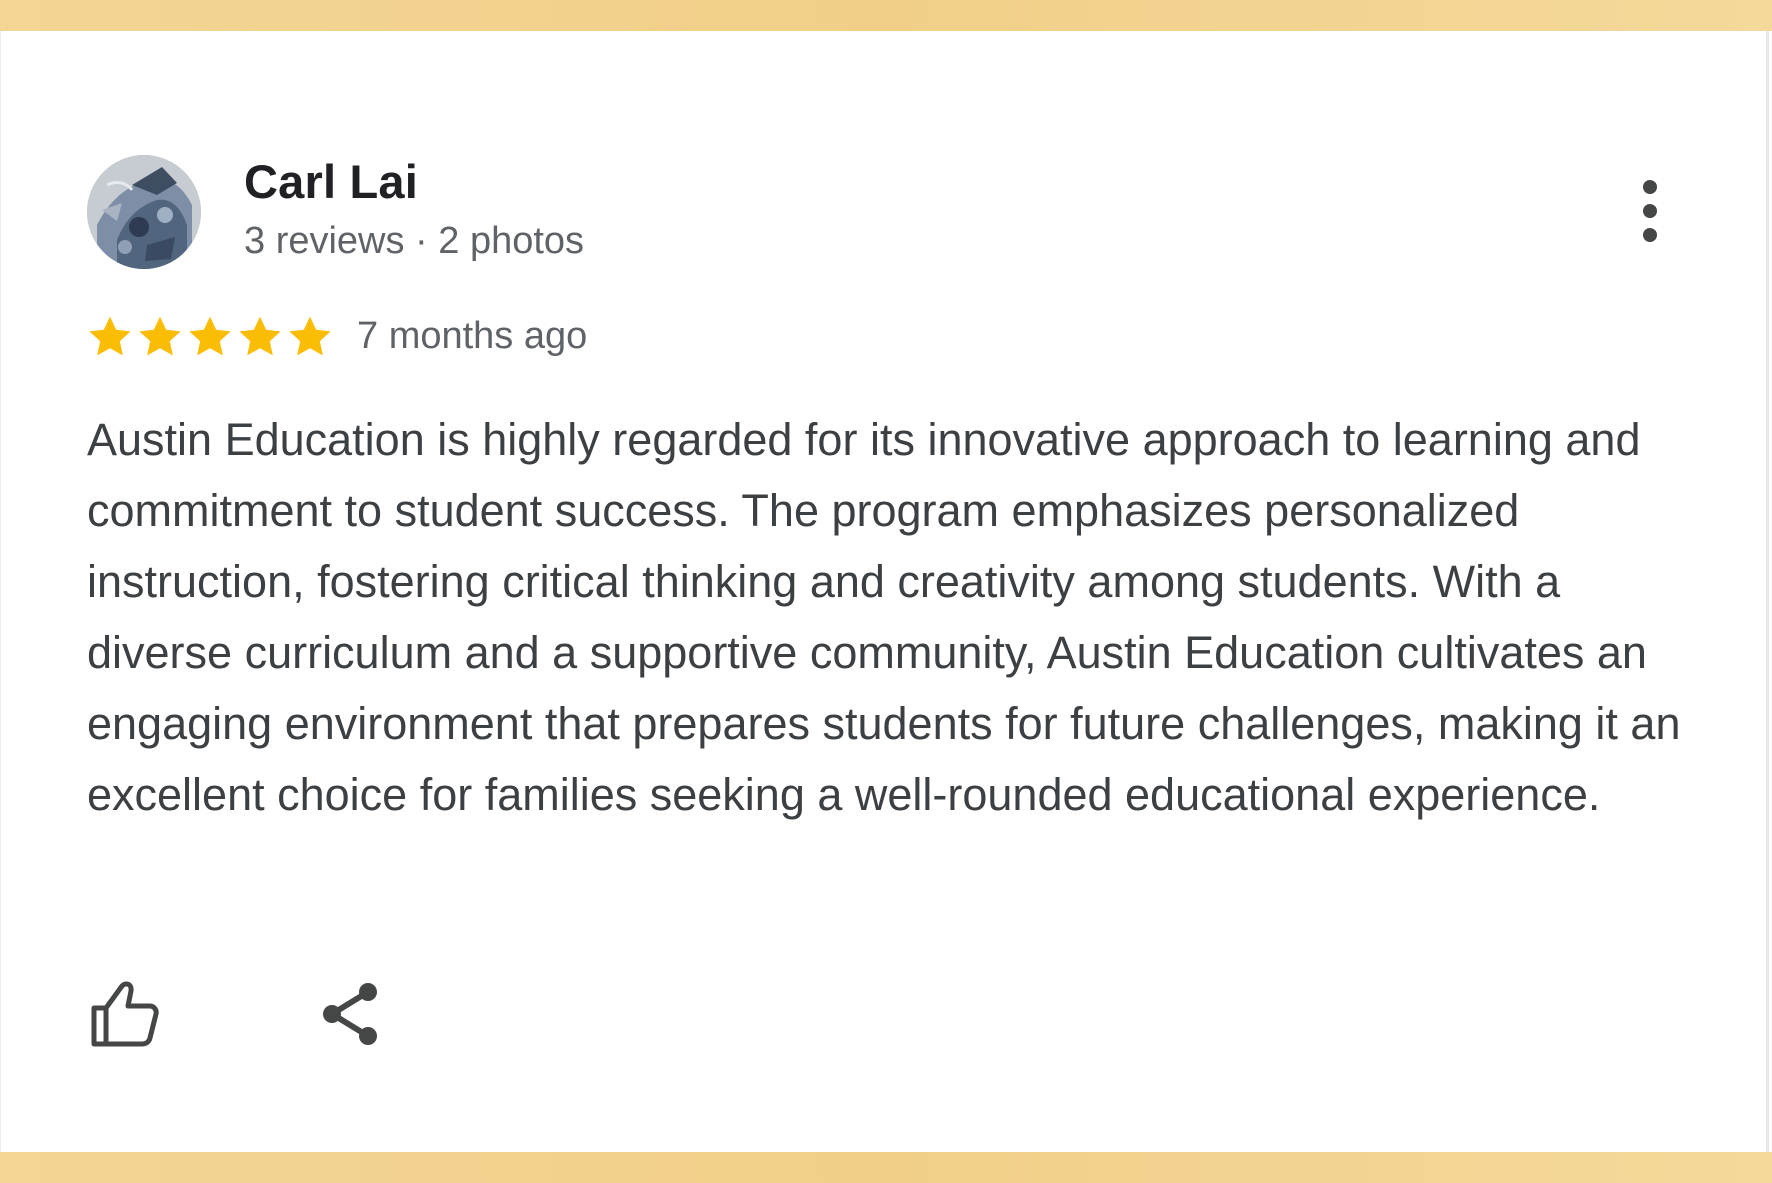 This screenshot has height=1183, width=1772. I want to click on top-gold-band, so click(886, 15).